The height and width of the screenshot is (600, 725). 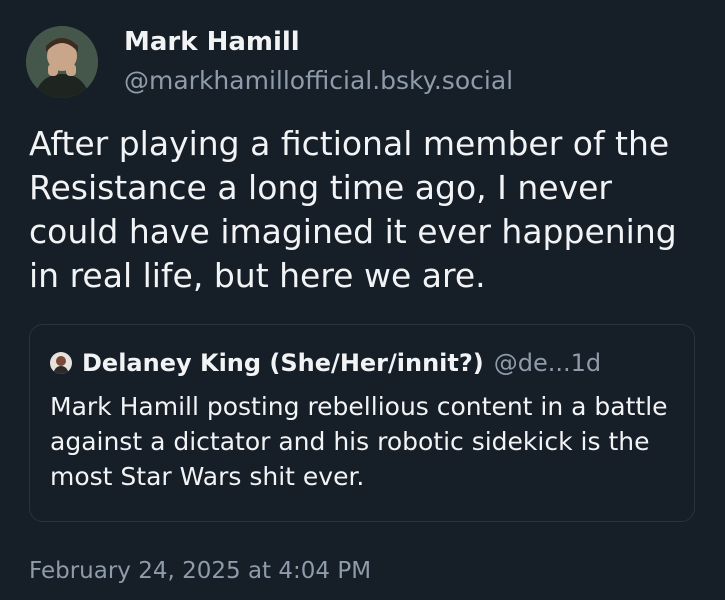 I want to click on author-name: Mark Hamill, so click(x=212, y=42).